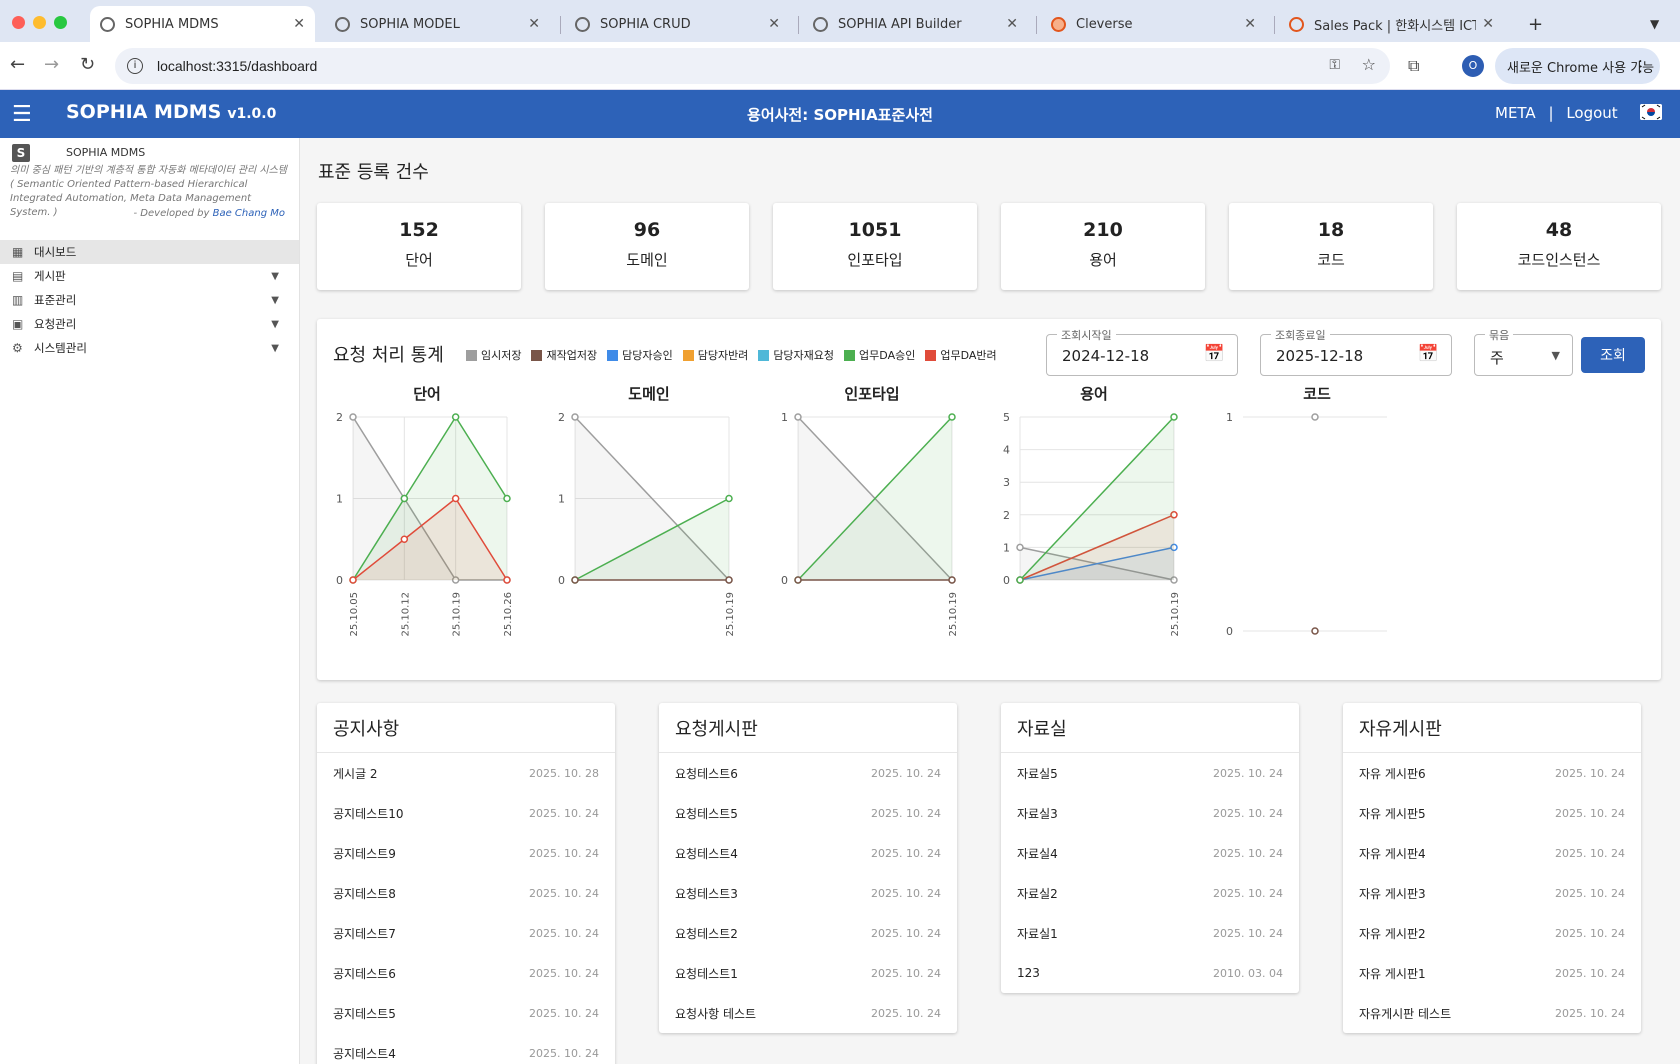 This screenshot has height=1064, width=1680. Describe the element at coordinates (471, 355) in the screenshot. I see `legend-swatch` at that location.